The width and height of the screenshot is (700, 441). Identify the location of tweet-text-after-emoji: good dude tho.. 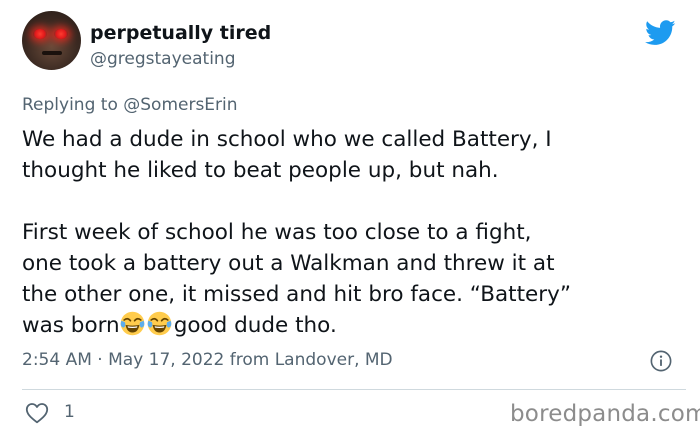
(255, 325).